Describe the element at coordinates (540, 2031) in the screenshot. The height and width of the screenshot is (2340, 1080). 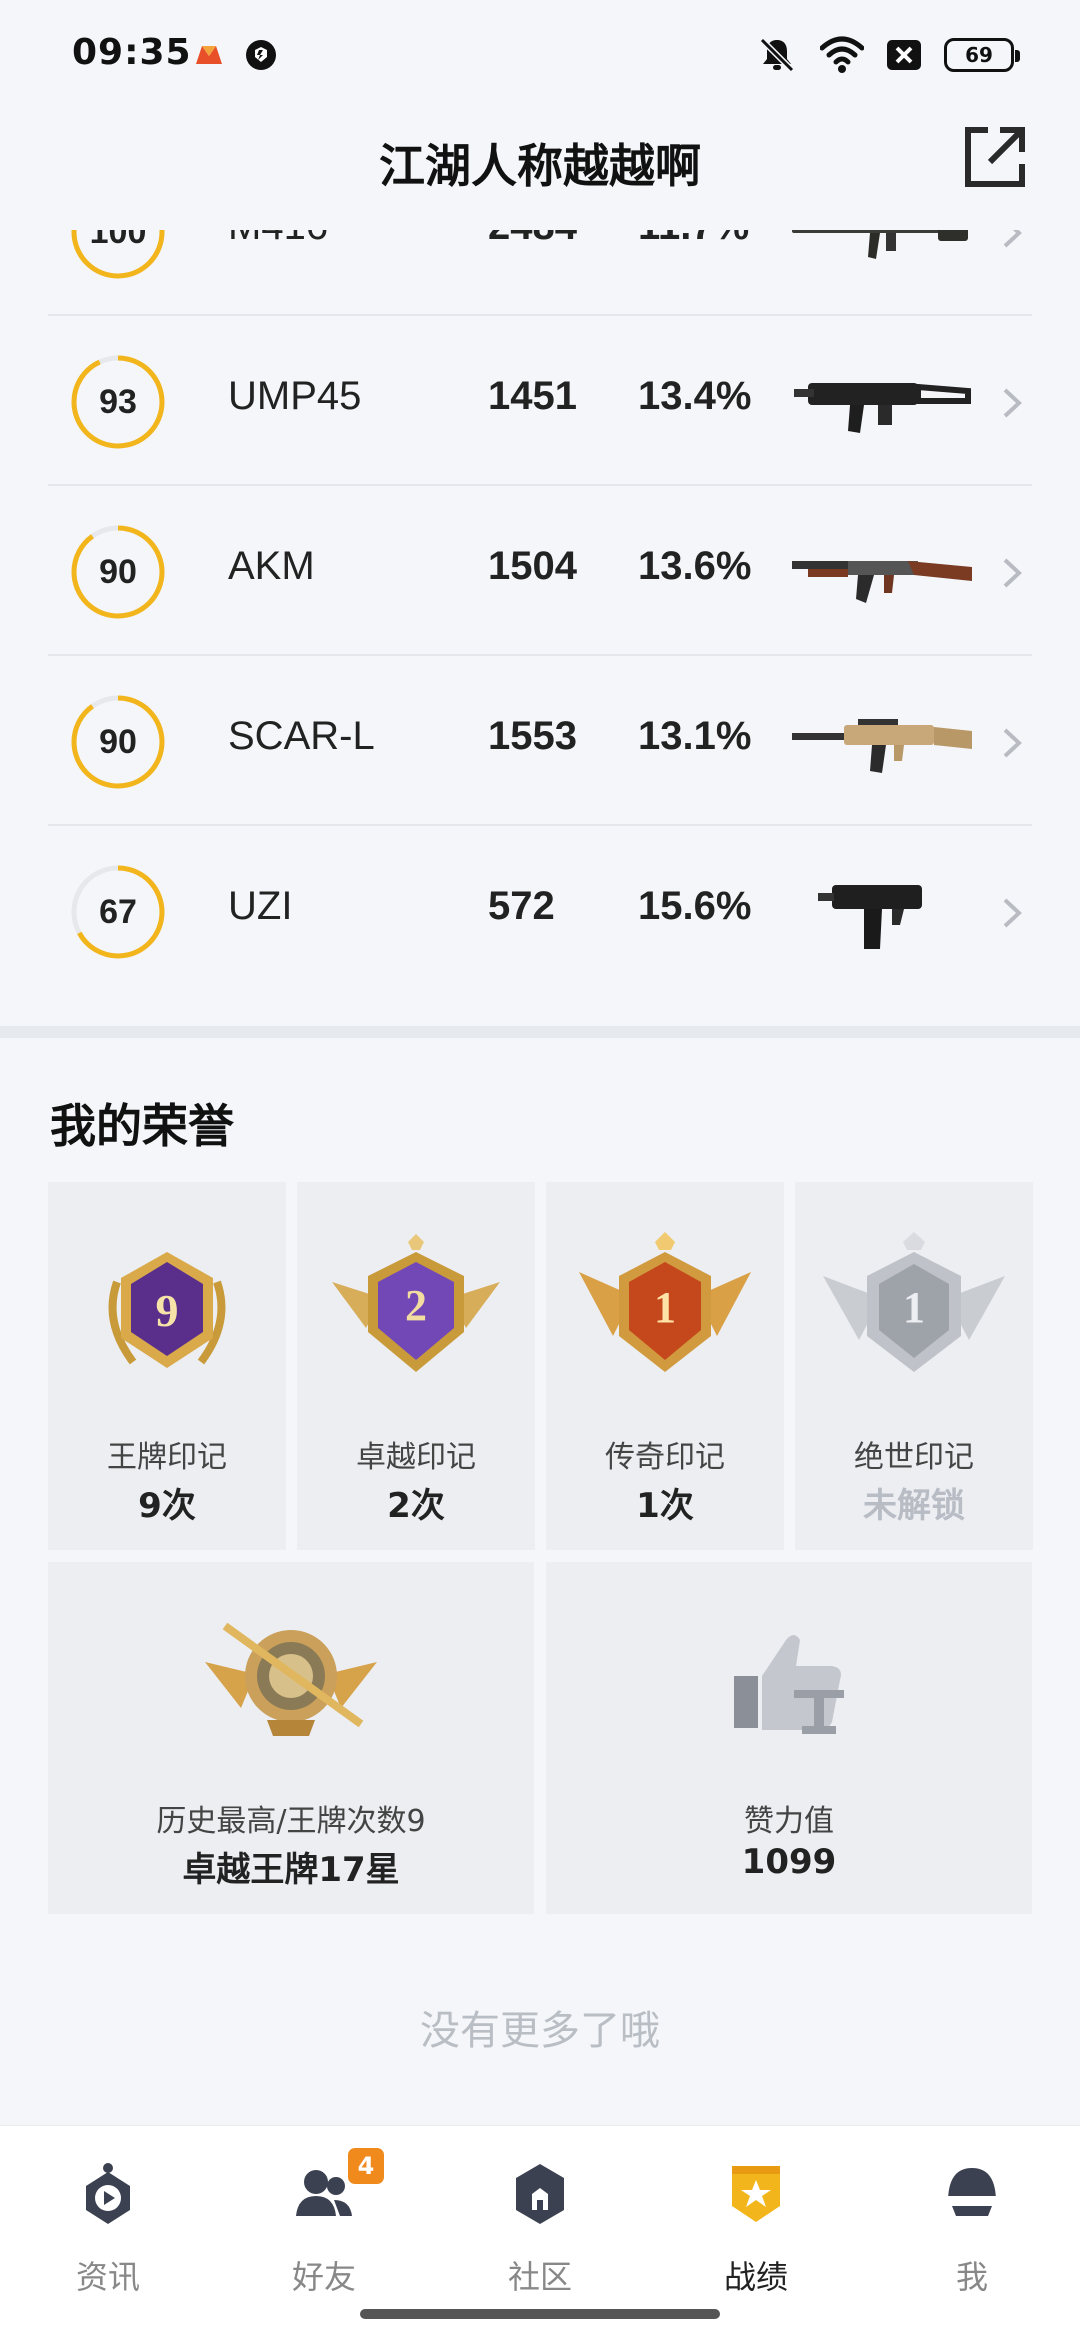
I see `end-of-list-text: 没有更多了哦` at that location.